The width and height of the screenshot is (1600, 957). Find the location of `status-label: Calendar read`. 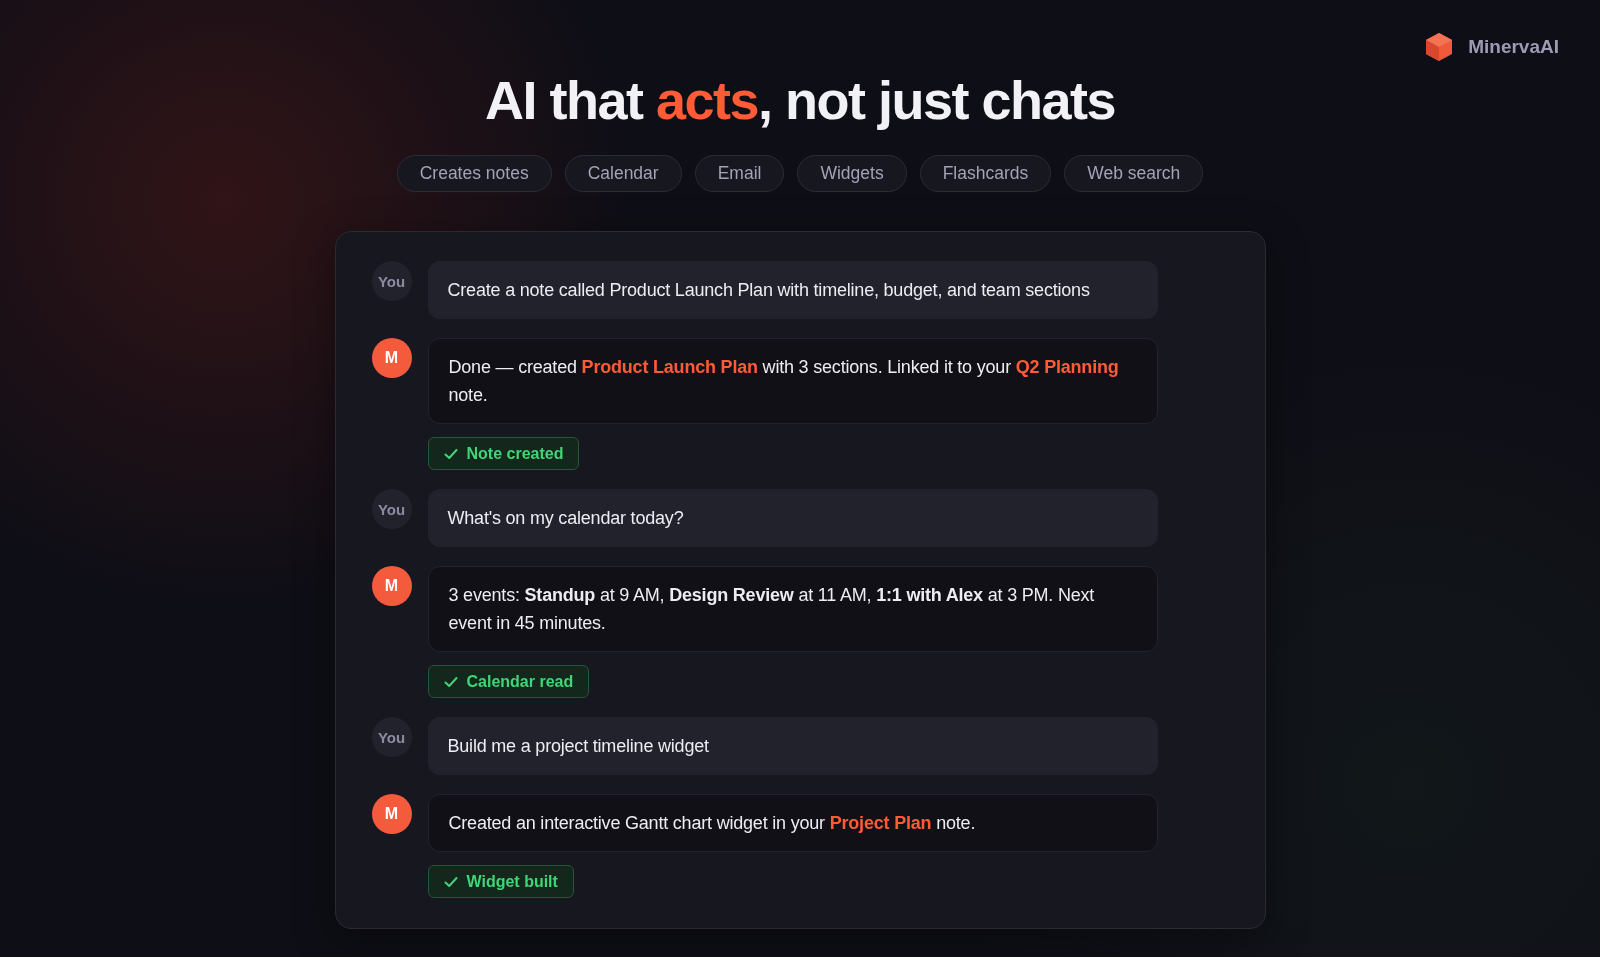

status-label: Calendar read is located at coordinates (520, 681).